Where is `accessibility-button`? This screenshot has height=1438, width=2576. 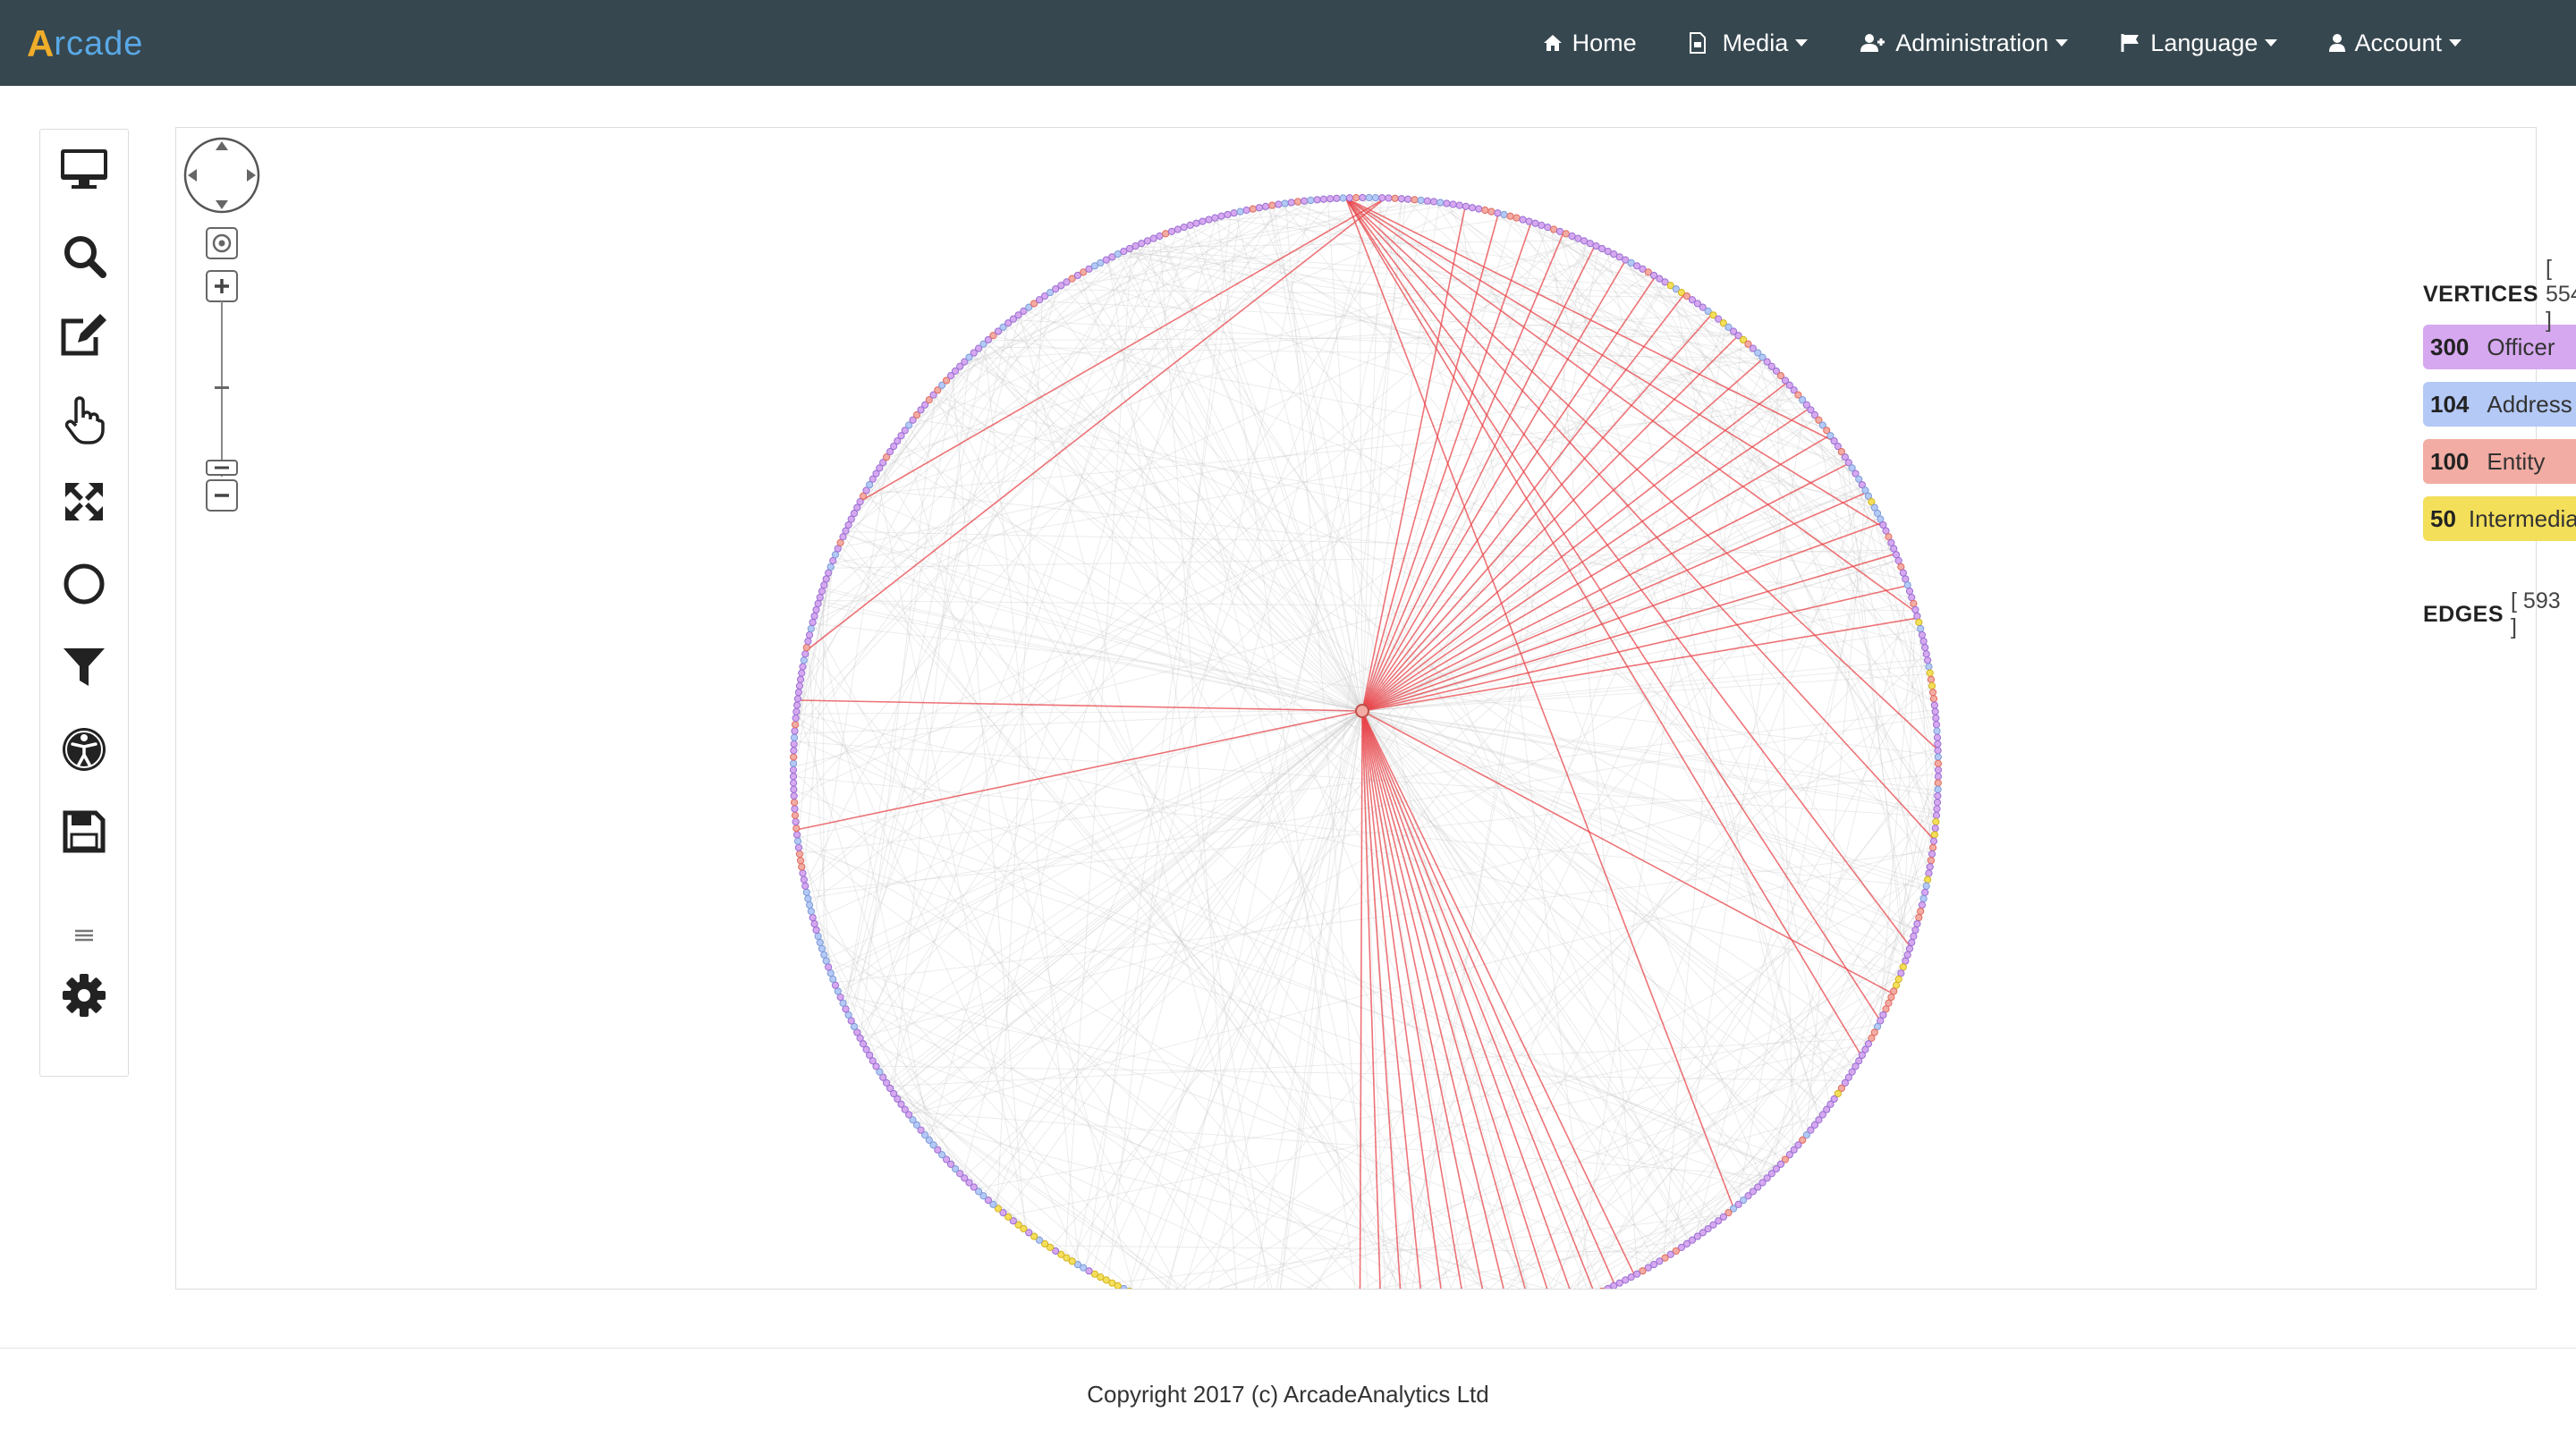
accessibility-button is located at coordinates (84, 751).